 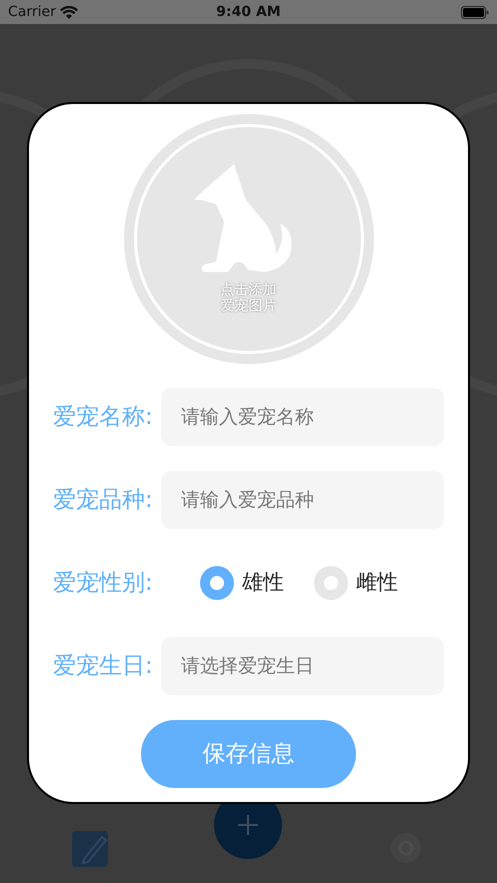 What do you see at coordinates (32, 12) in the screenshot?
I see `carrier-label: Carrier` at bounding box center [32, 12].